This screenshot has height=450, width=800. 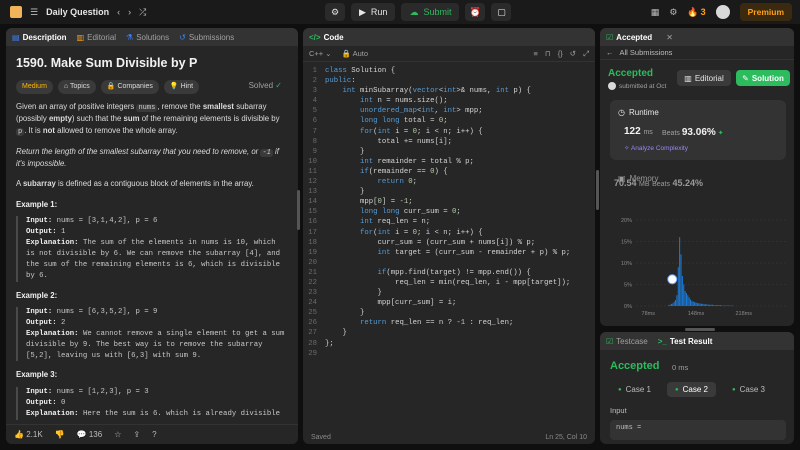 What do you see at coordinates (449, 293) in the screenshot?
I see `code-line: 23 }` at bounding box center [449, 293].